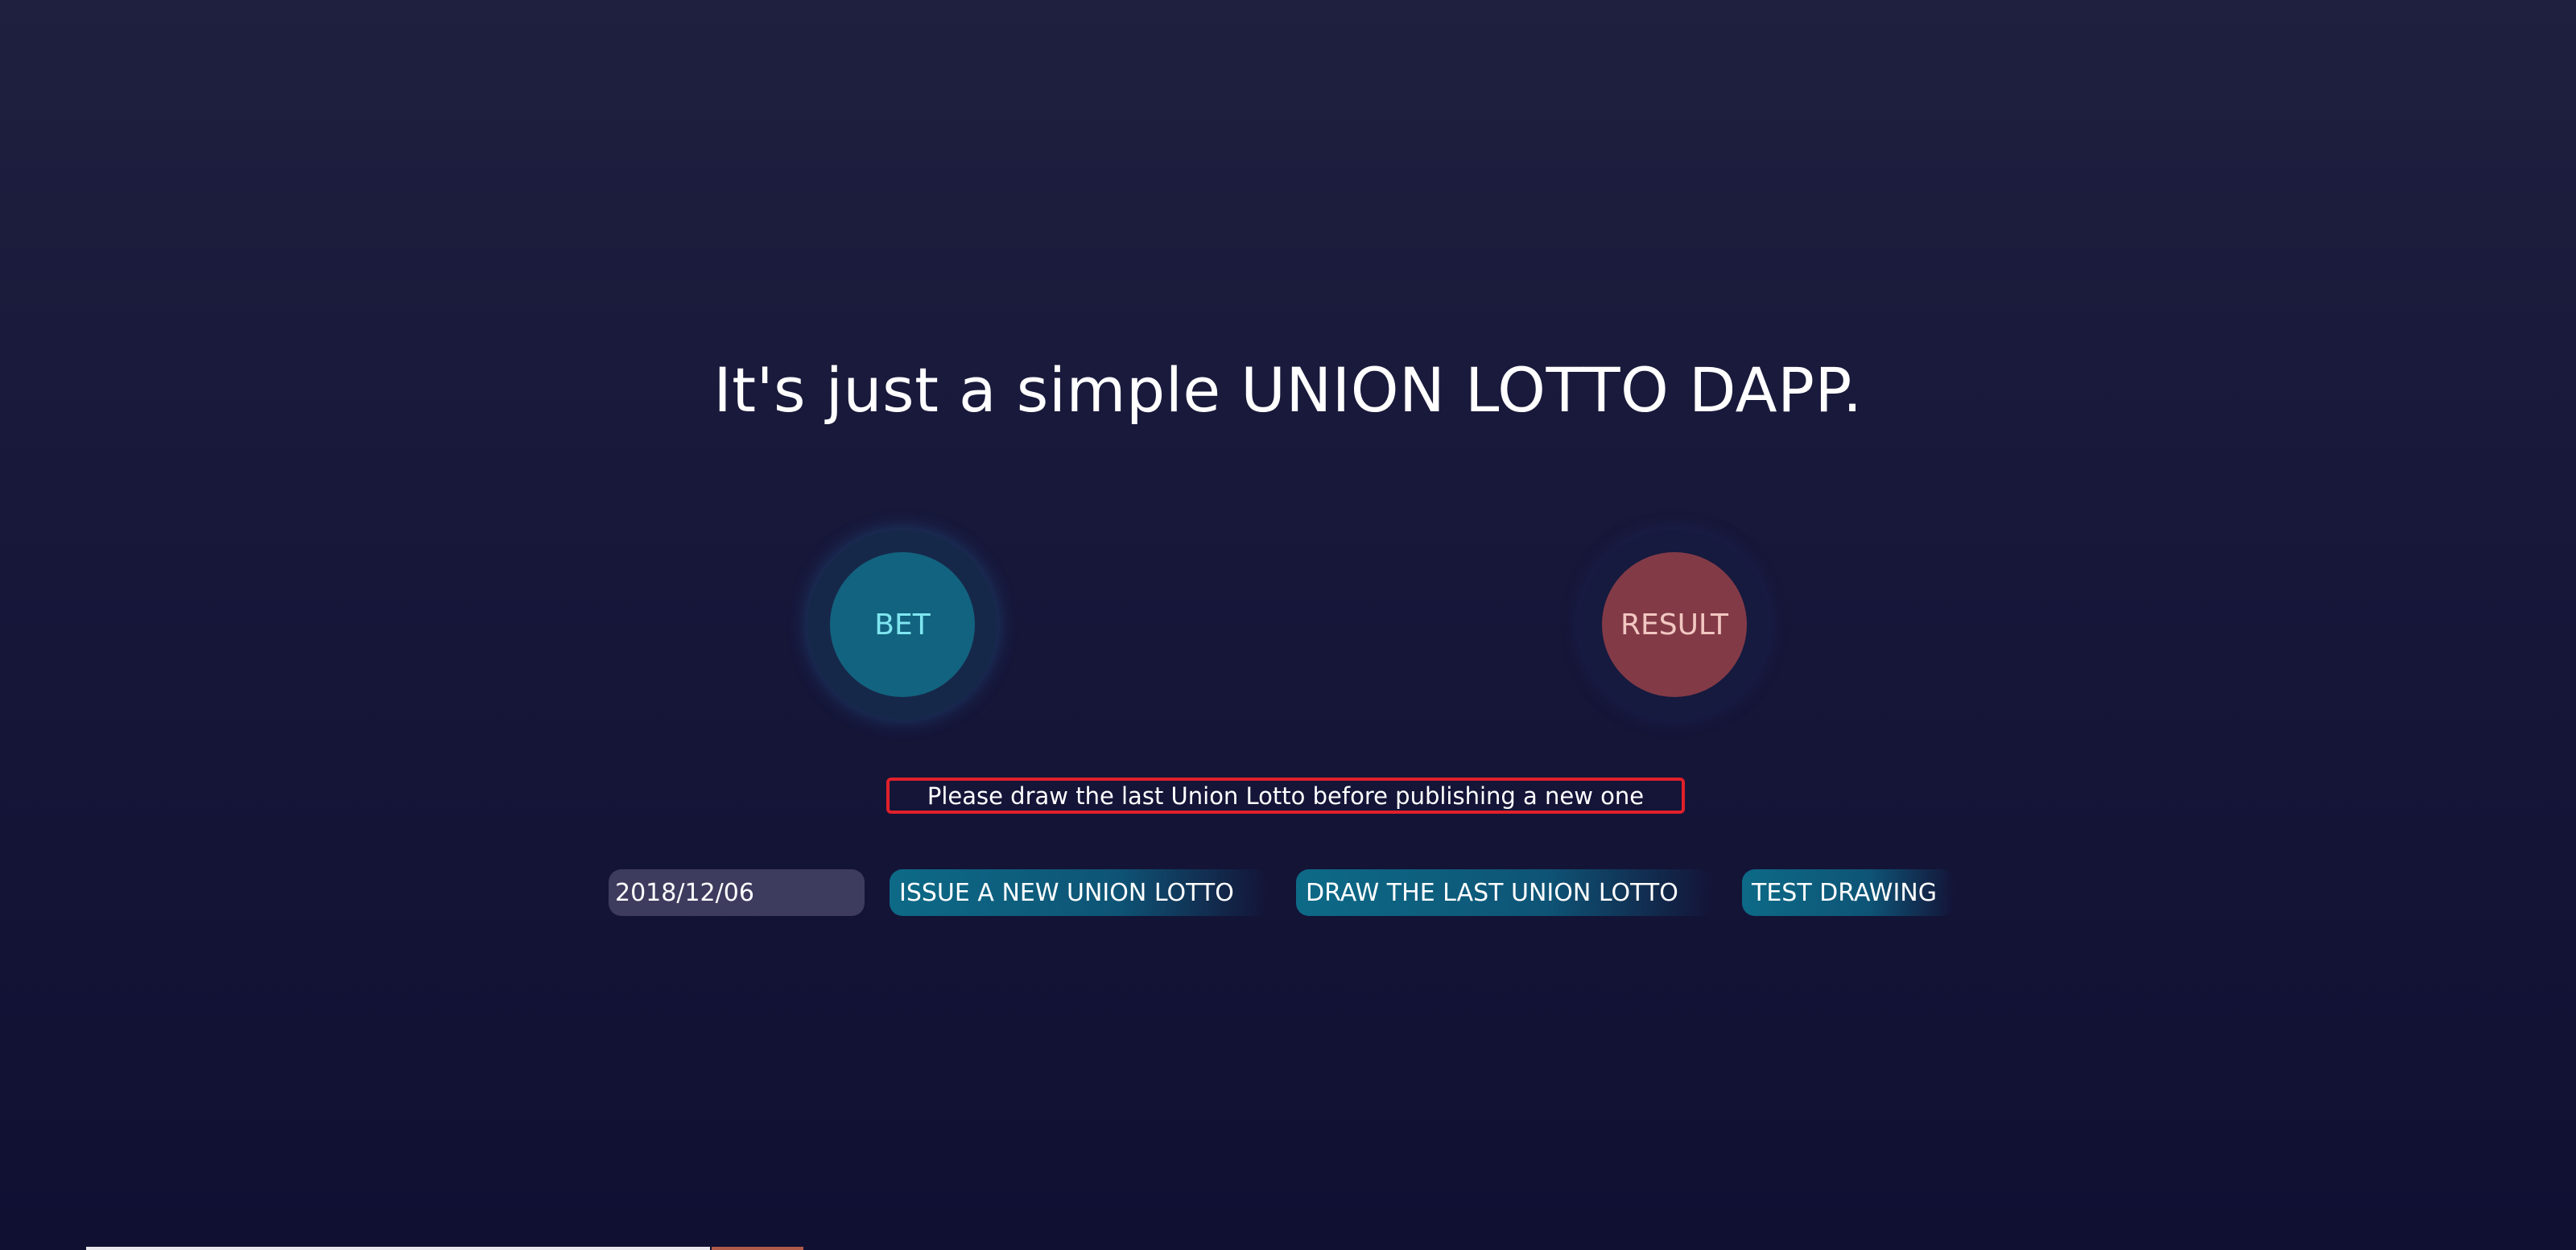 The image size is (2576, 1250). What do you see at coordinates (737, 892) in the screenshot?
I see `date-input` at bounding box center [737, 892].